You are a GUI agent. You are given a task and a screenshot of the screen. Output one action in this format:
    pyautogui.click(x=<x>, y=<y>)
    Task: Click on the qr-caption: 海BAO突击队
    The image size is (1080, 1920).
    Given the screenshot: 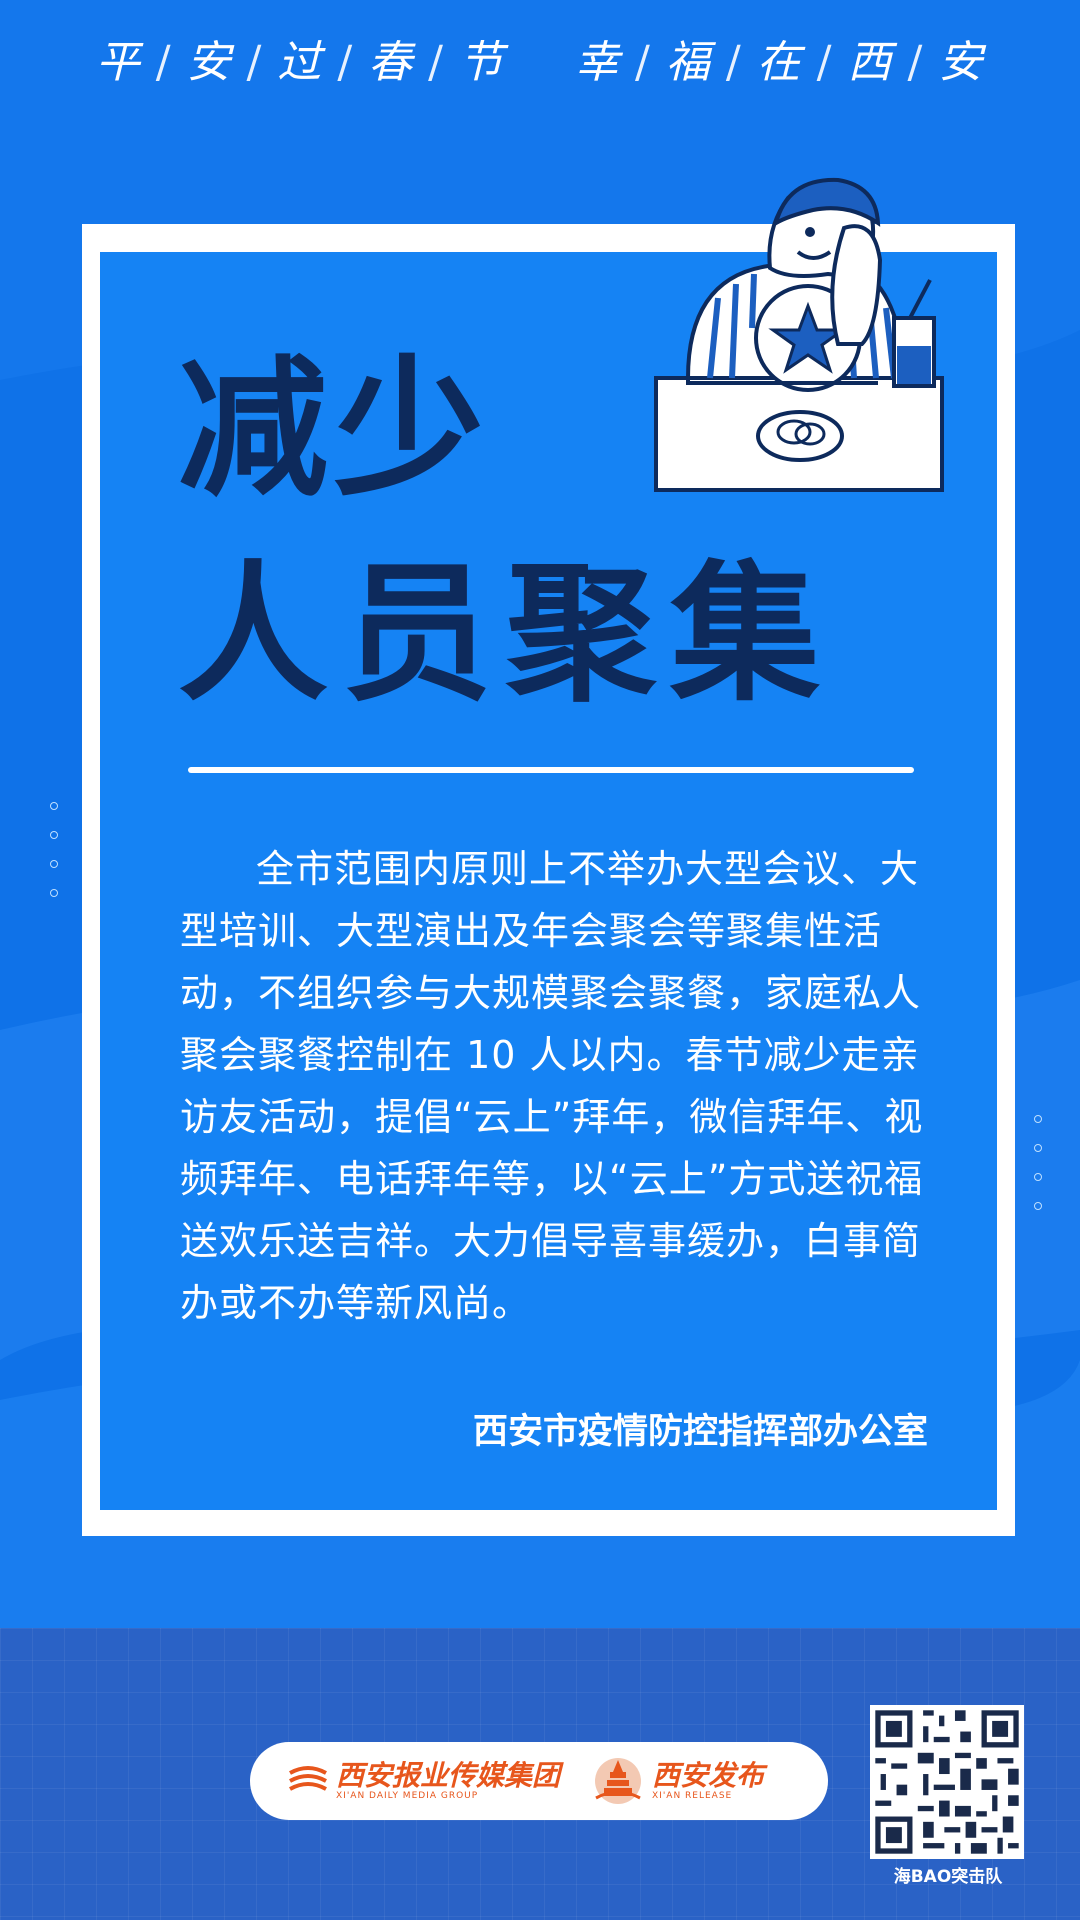 What is the action you would take?
    pyautogui.click(x=948, y=1877)
    